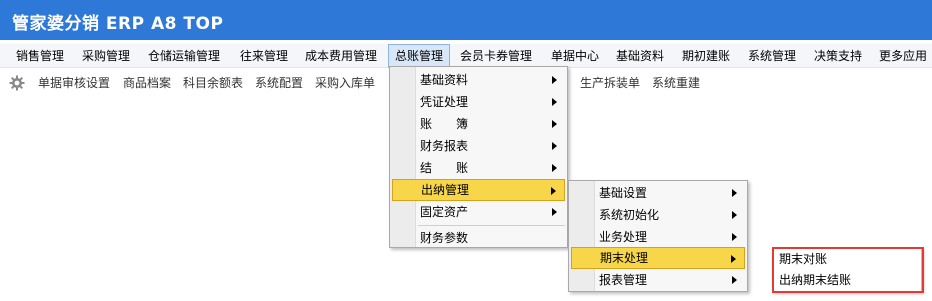 The image size is (932, 301). I want to click on menu-item-basic-settings: 基础设置, so click(658, 193).